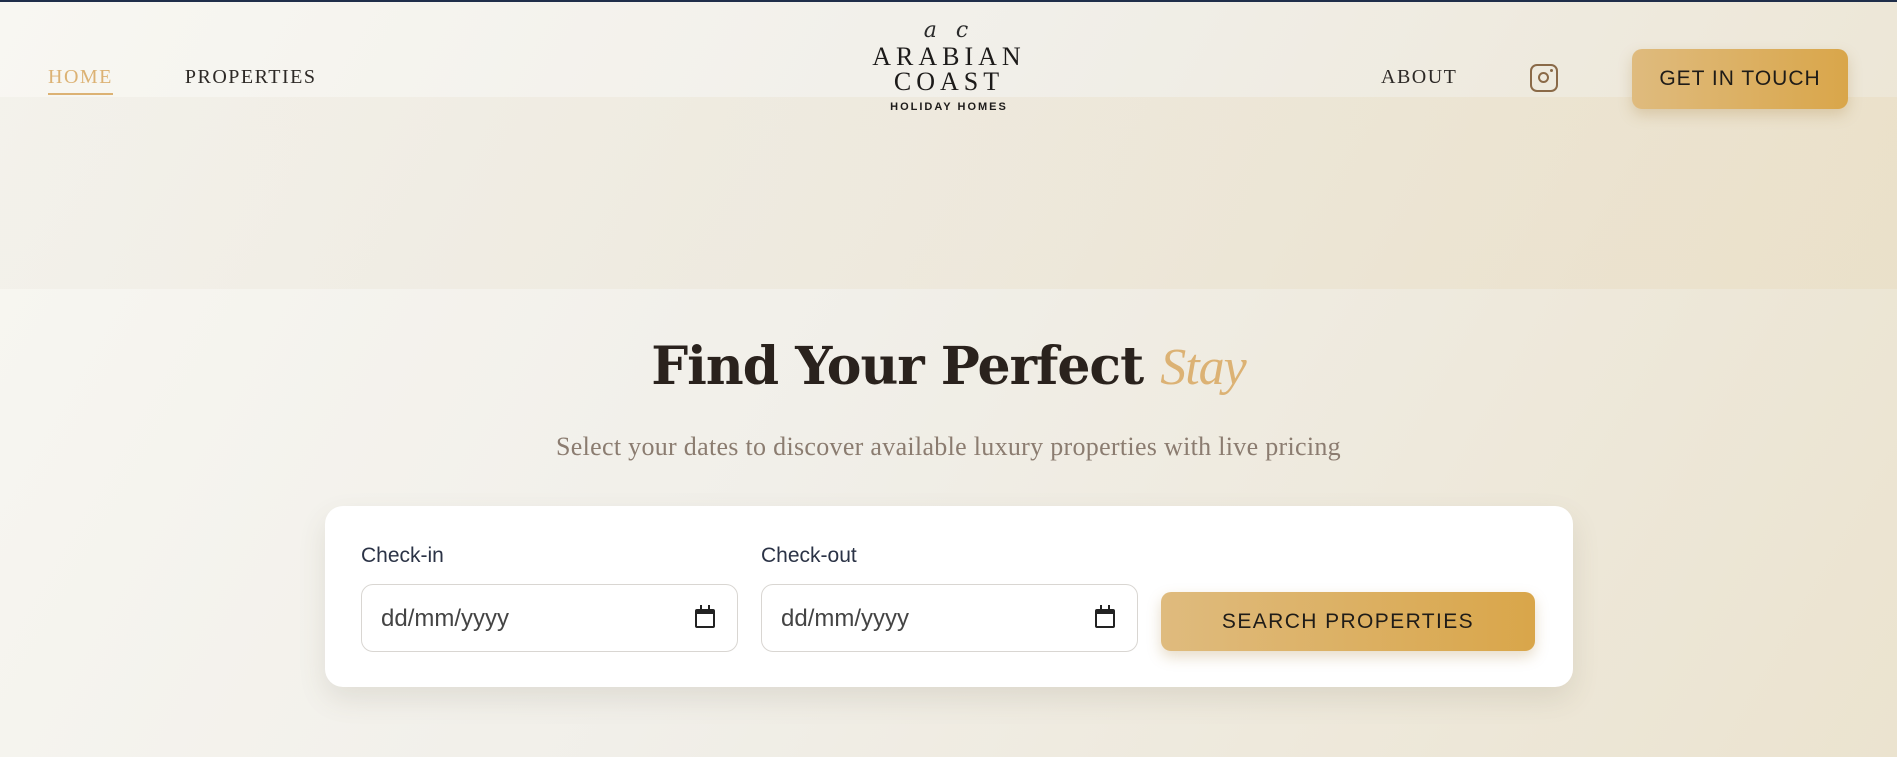 Image resolution: width=1897 pixels, height=757 pixels. I want to click on nav-home-link: HOME, so click(80, 80).